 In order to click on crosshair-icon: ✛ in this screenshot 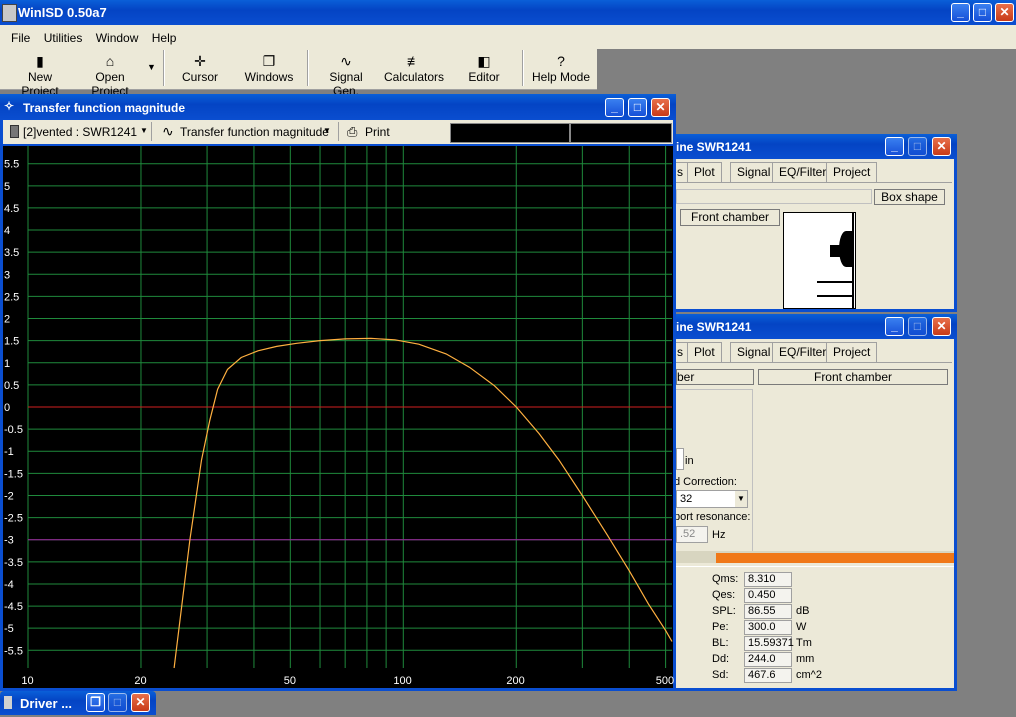, I will do `click(200, 61)`.